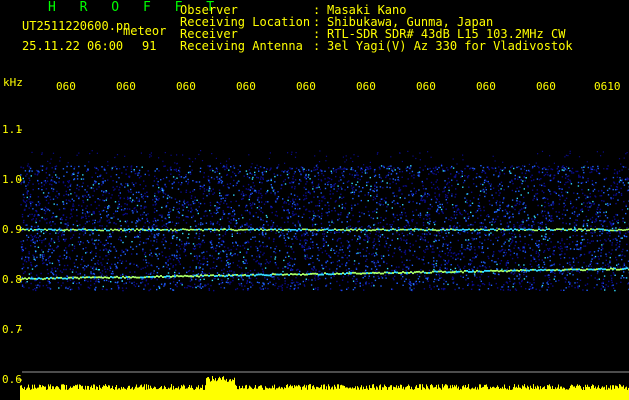 The height and width of the screenshot is (400, 629). I want to click on antenna-label: Receiving Antenna, so click(241, 46).